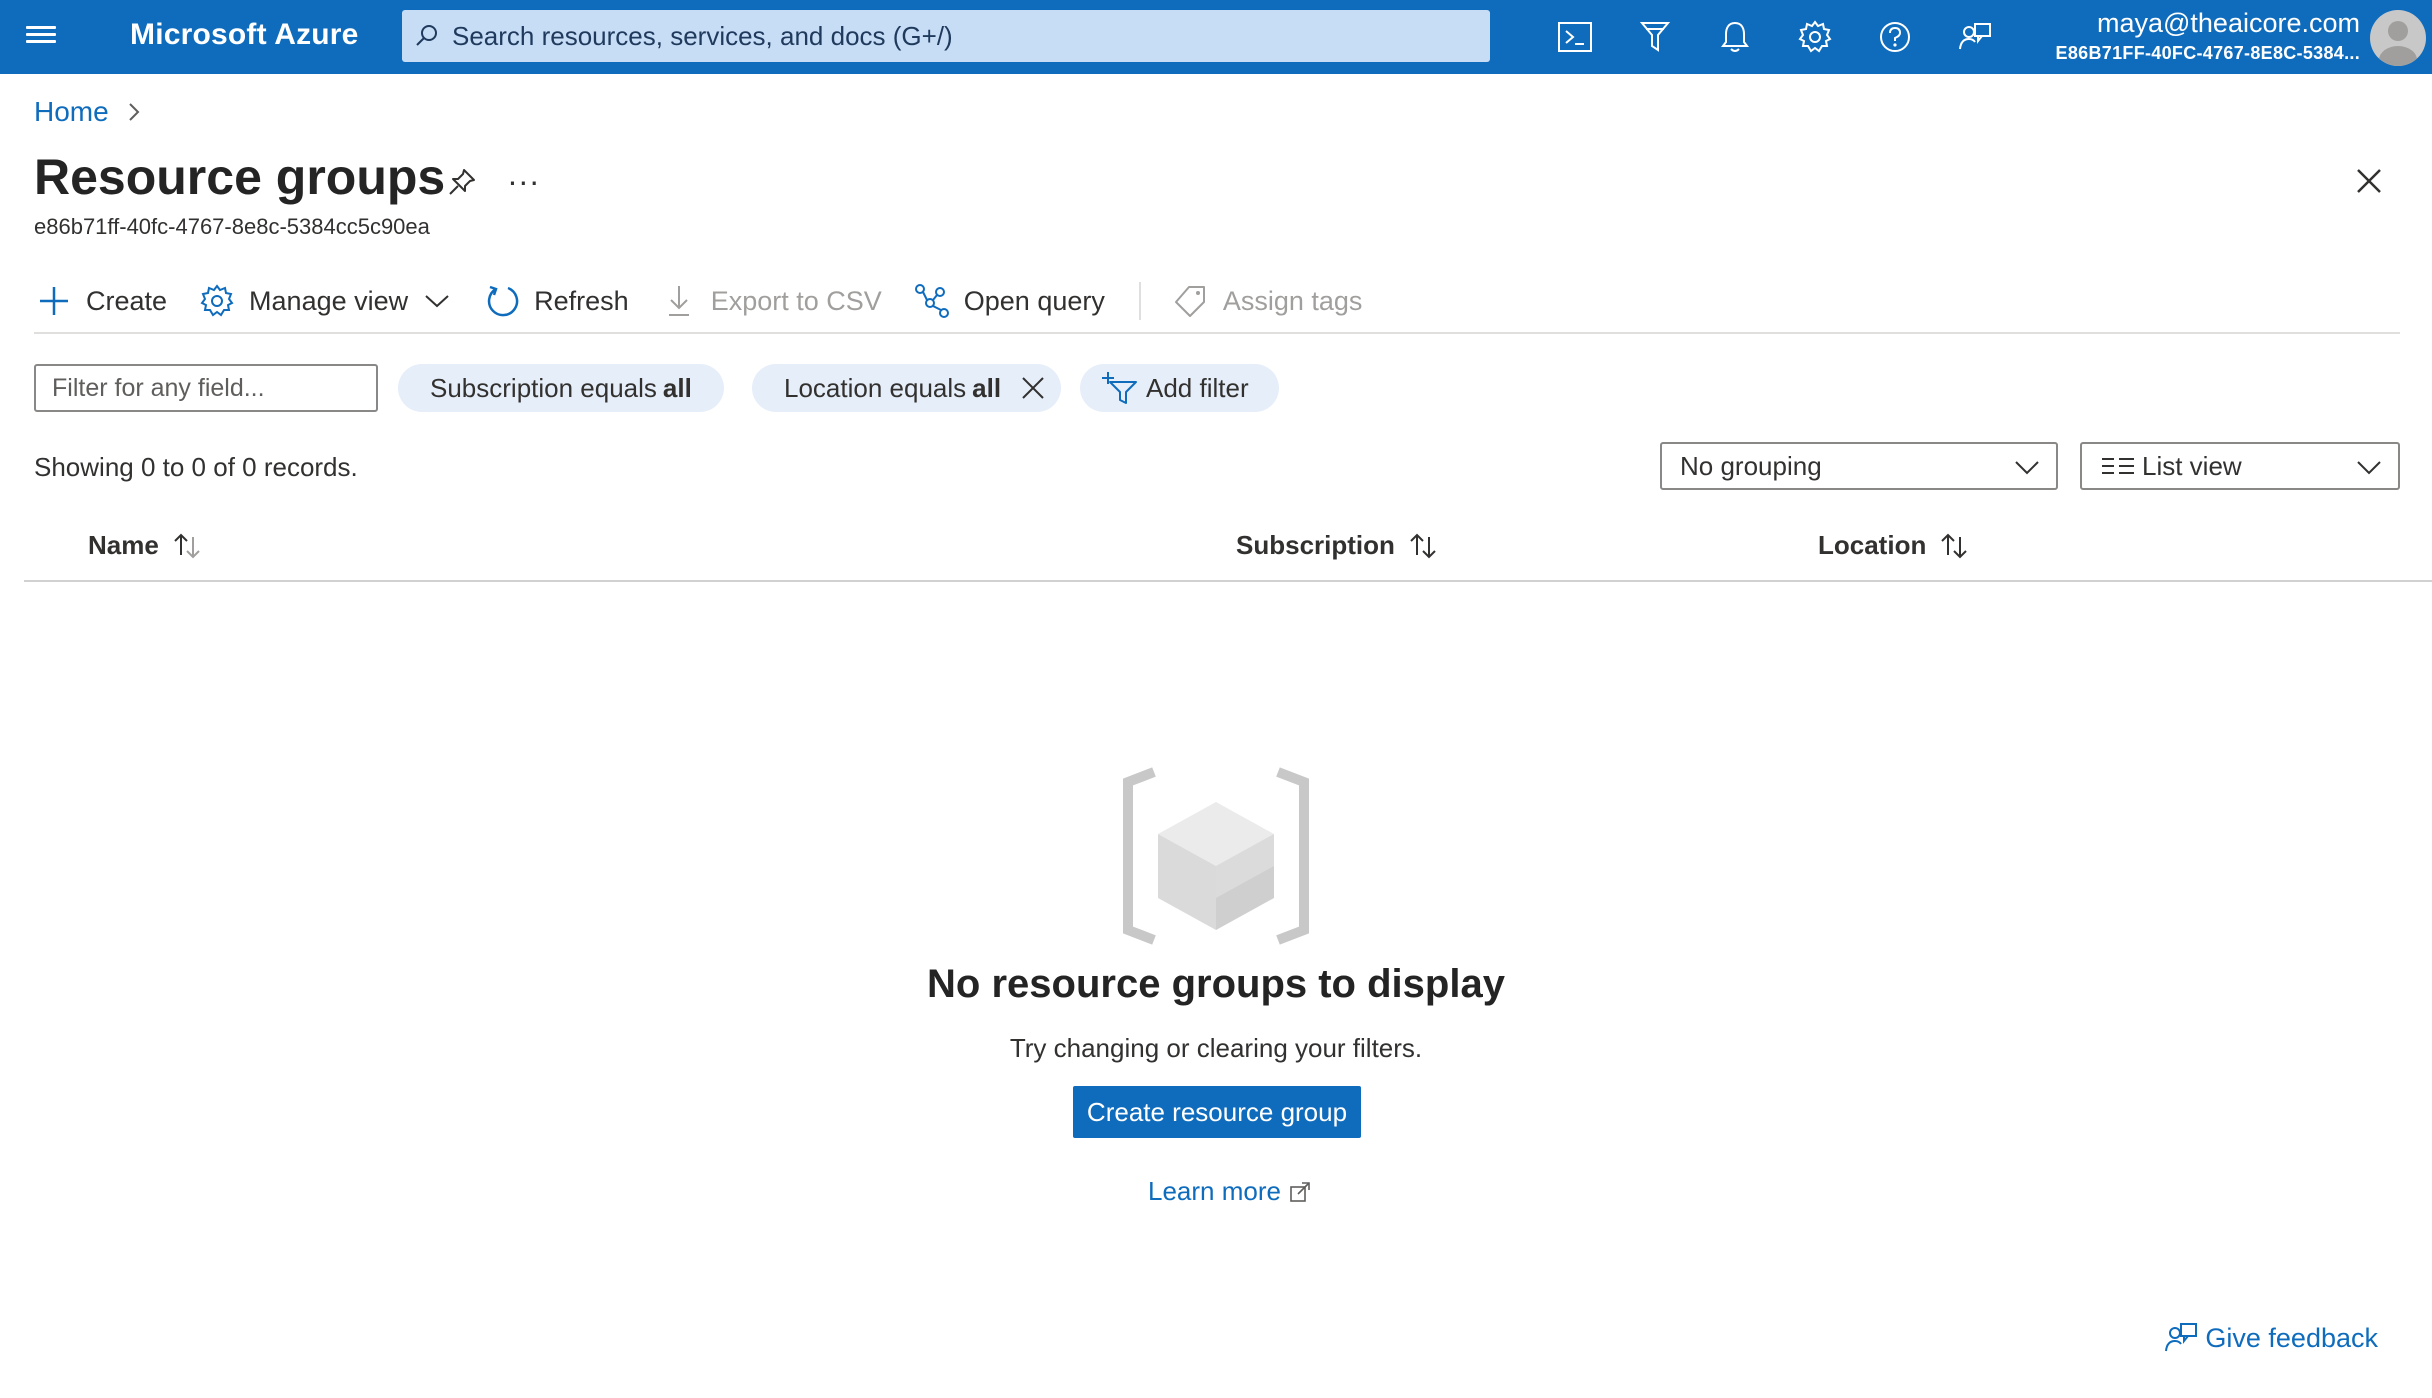  I want to click on breadcrumb: Home, so click(88, 112).